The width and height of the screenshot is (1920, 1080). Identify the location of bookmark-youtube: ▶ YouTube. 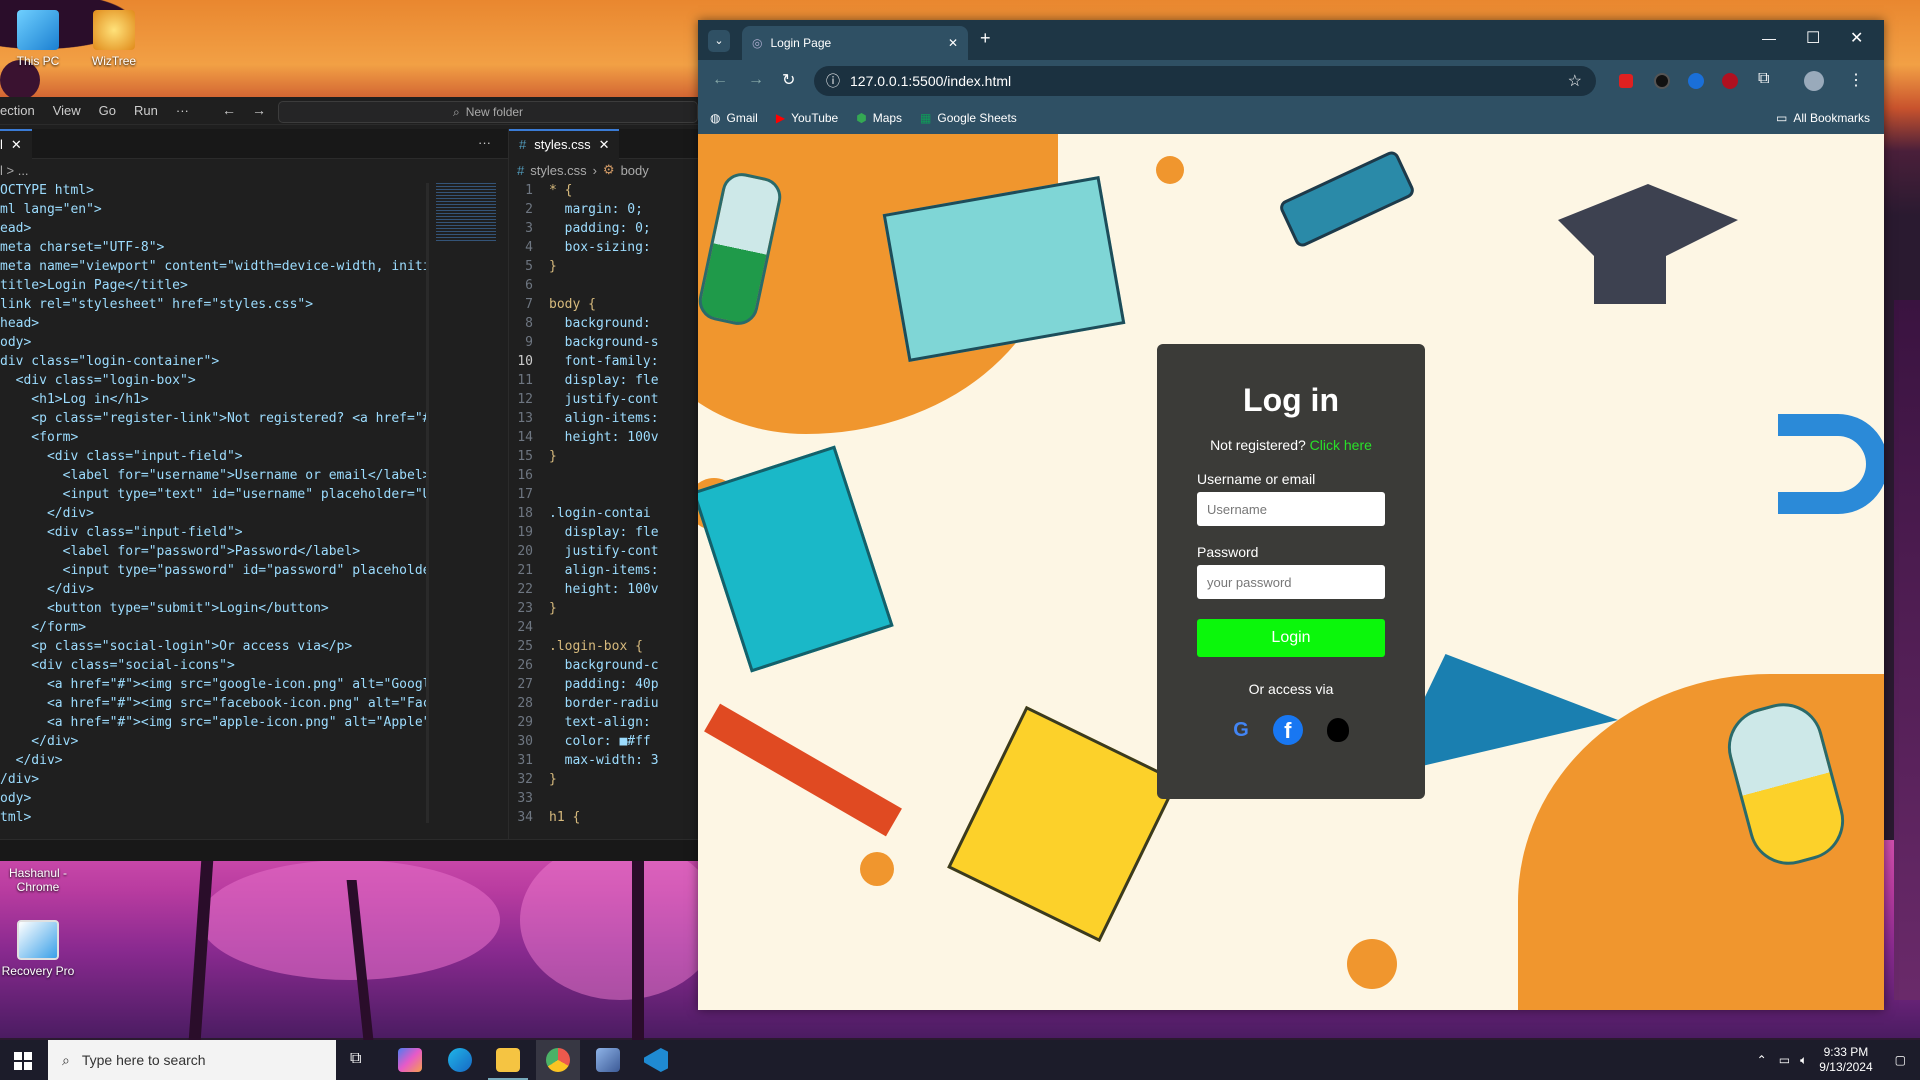
(807, 118).